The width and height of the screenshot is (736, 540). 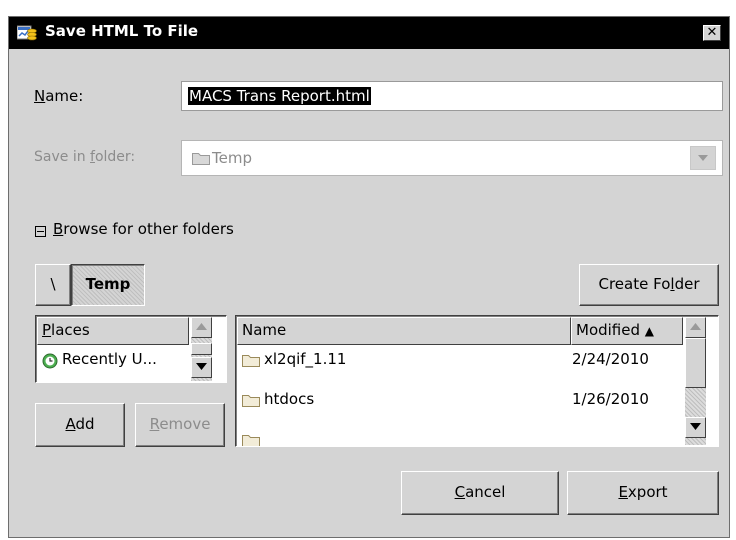 I want to click on sort-ascending-icon: ▲, so click(x=649, y=331).